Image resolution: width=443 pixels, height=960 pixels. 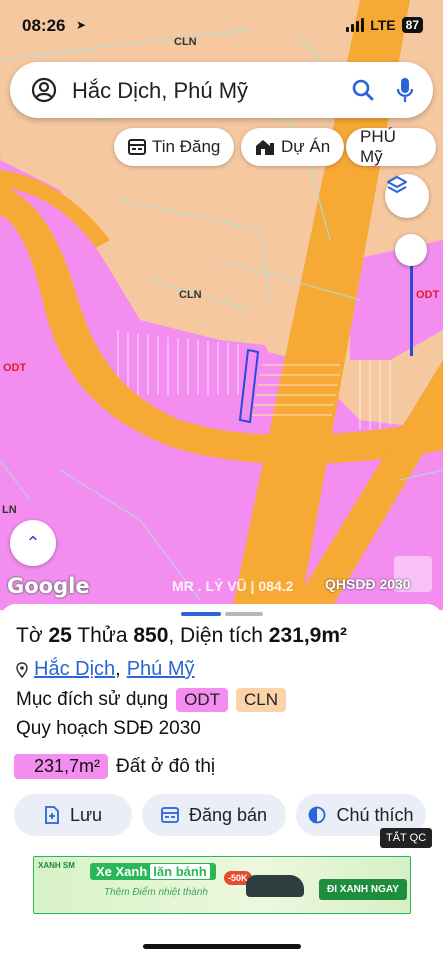 What do you see at coordinates (81, 25) in the screenshot?
I see `location-arrow-icon: ➤` at bounding box center [81, 25].